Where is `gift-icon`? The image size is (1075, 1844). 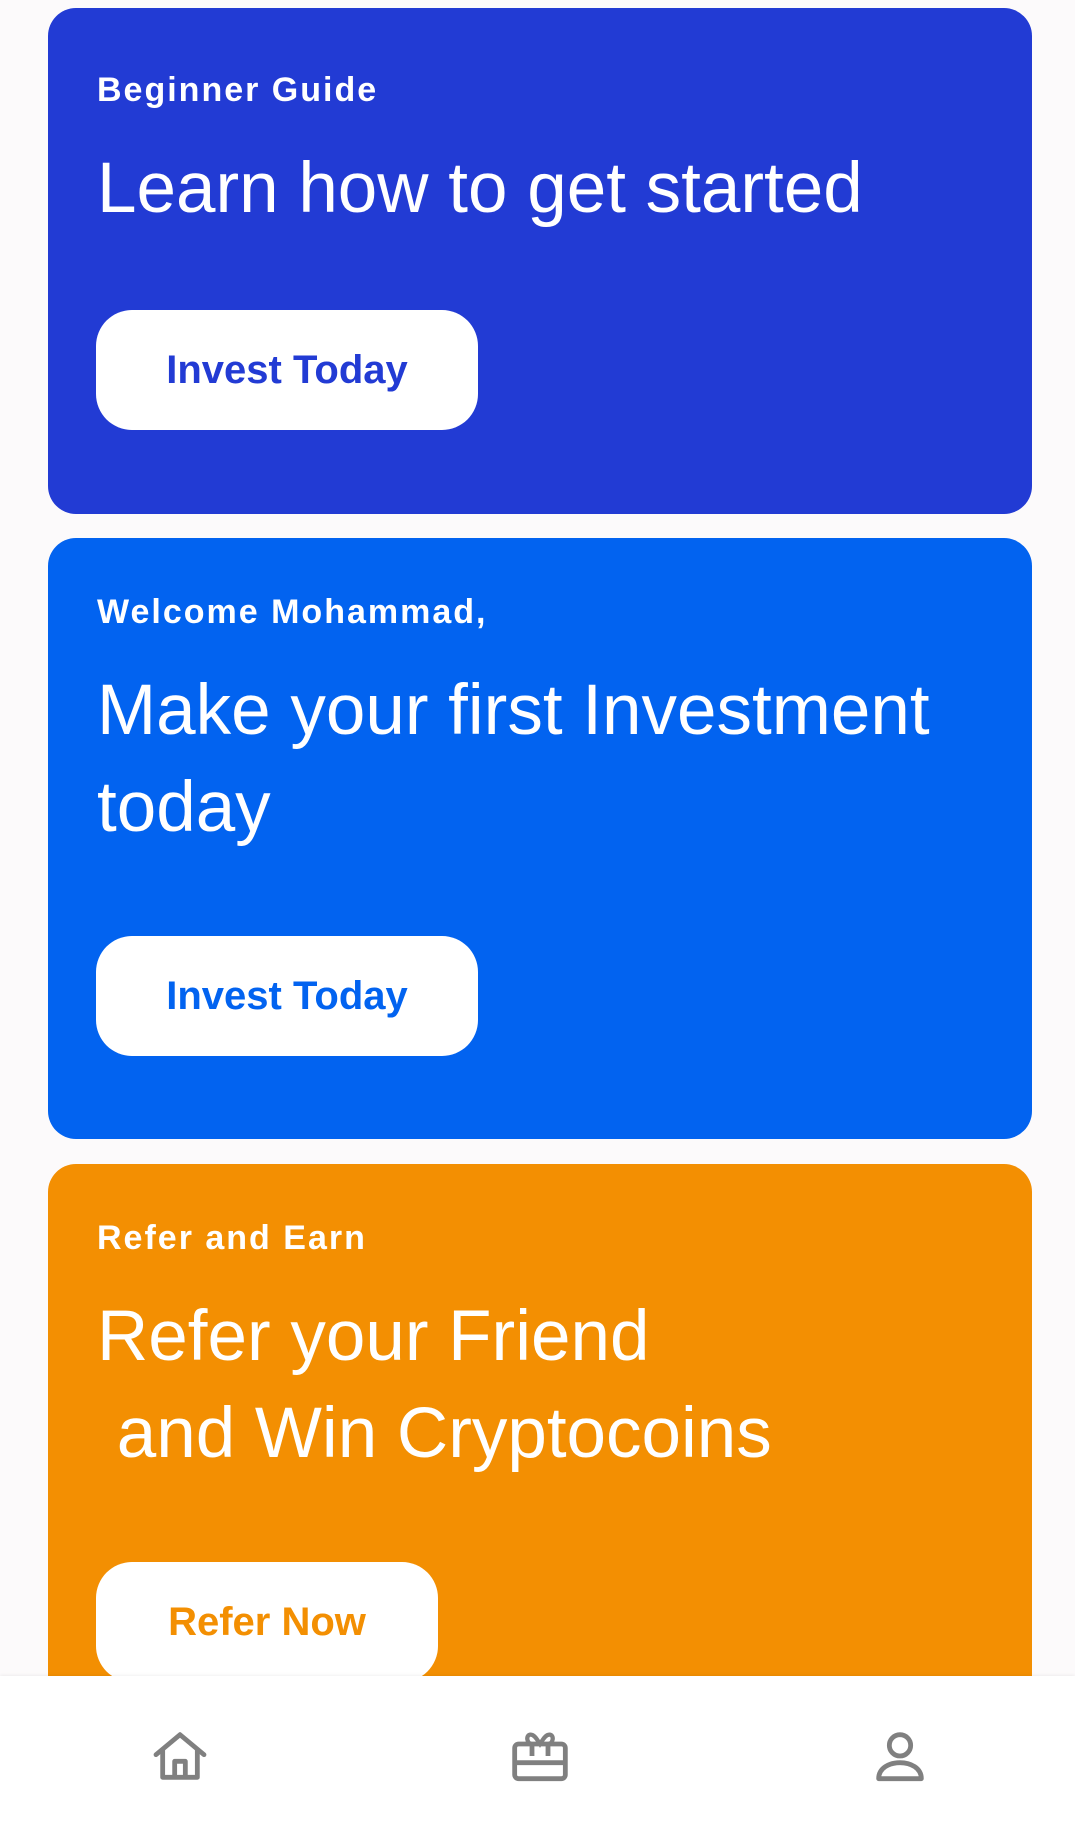 gift-icon is located at coordinates (540, 1757).